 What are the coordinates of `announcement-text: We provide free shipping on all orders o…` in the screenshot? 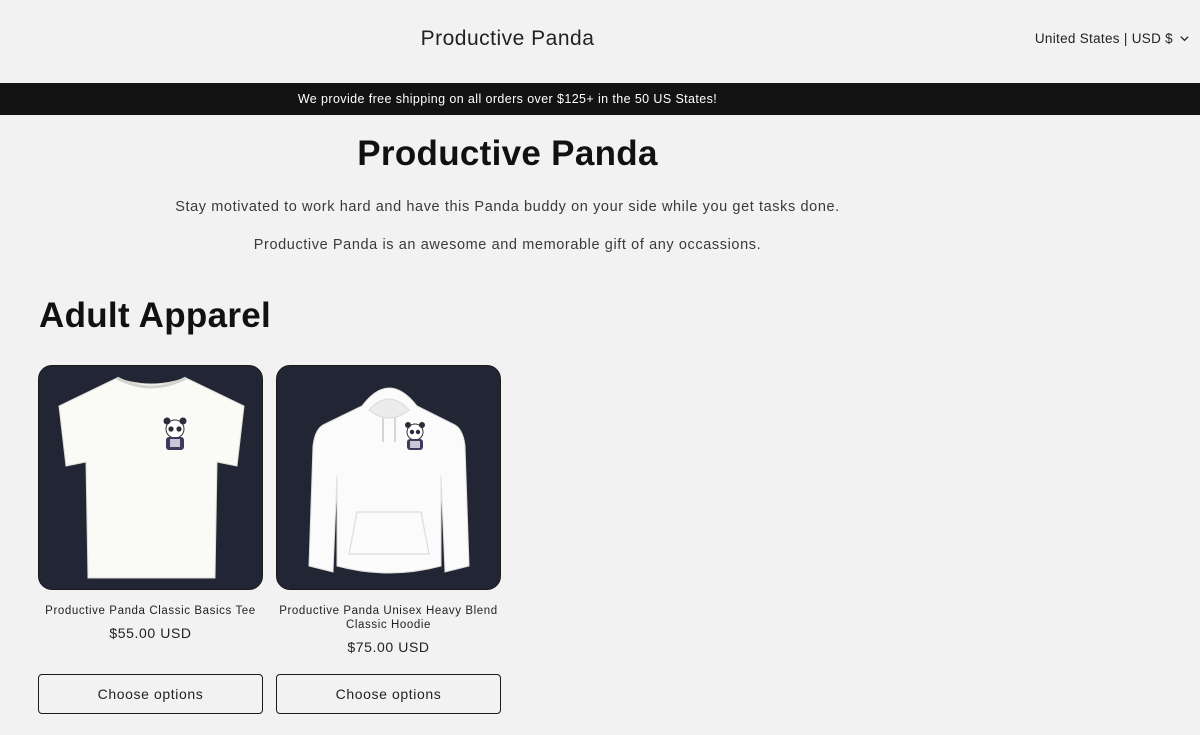 It's located at (507, 99).